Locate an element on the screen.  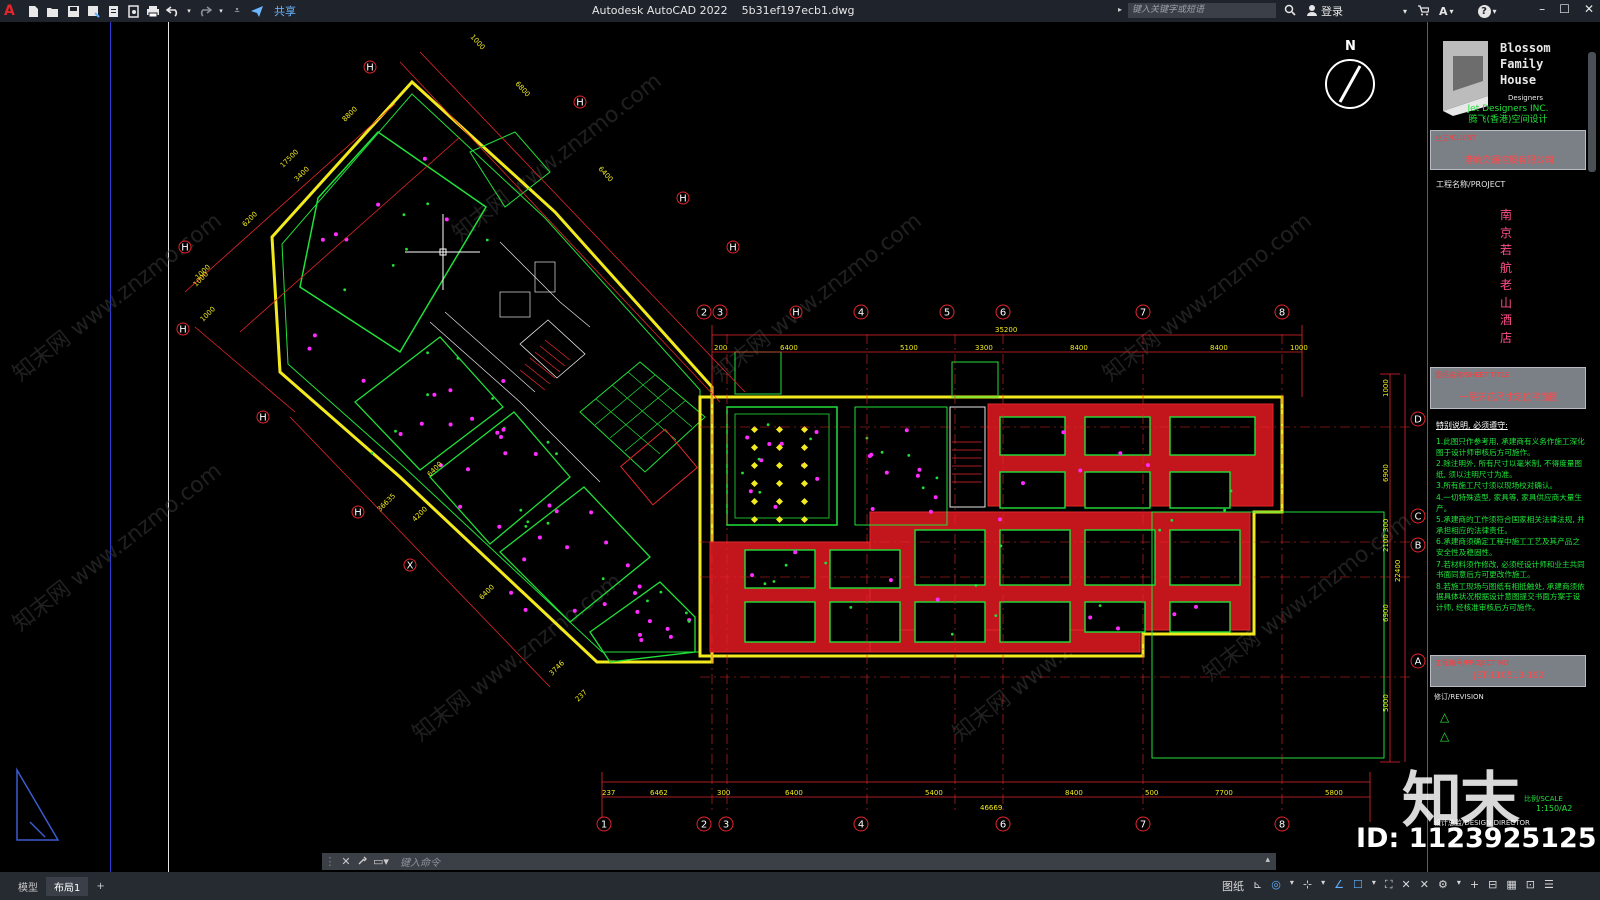
new-icon is located at coordinates (33, 11).